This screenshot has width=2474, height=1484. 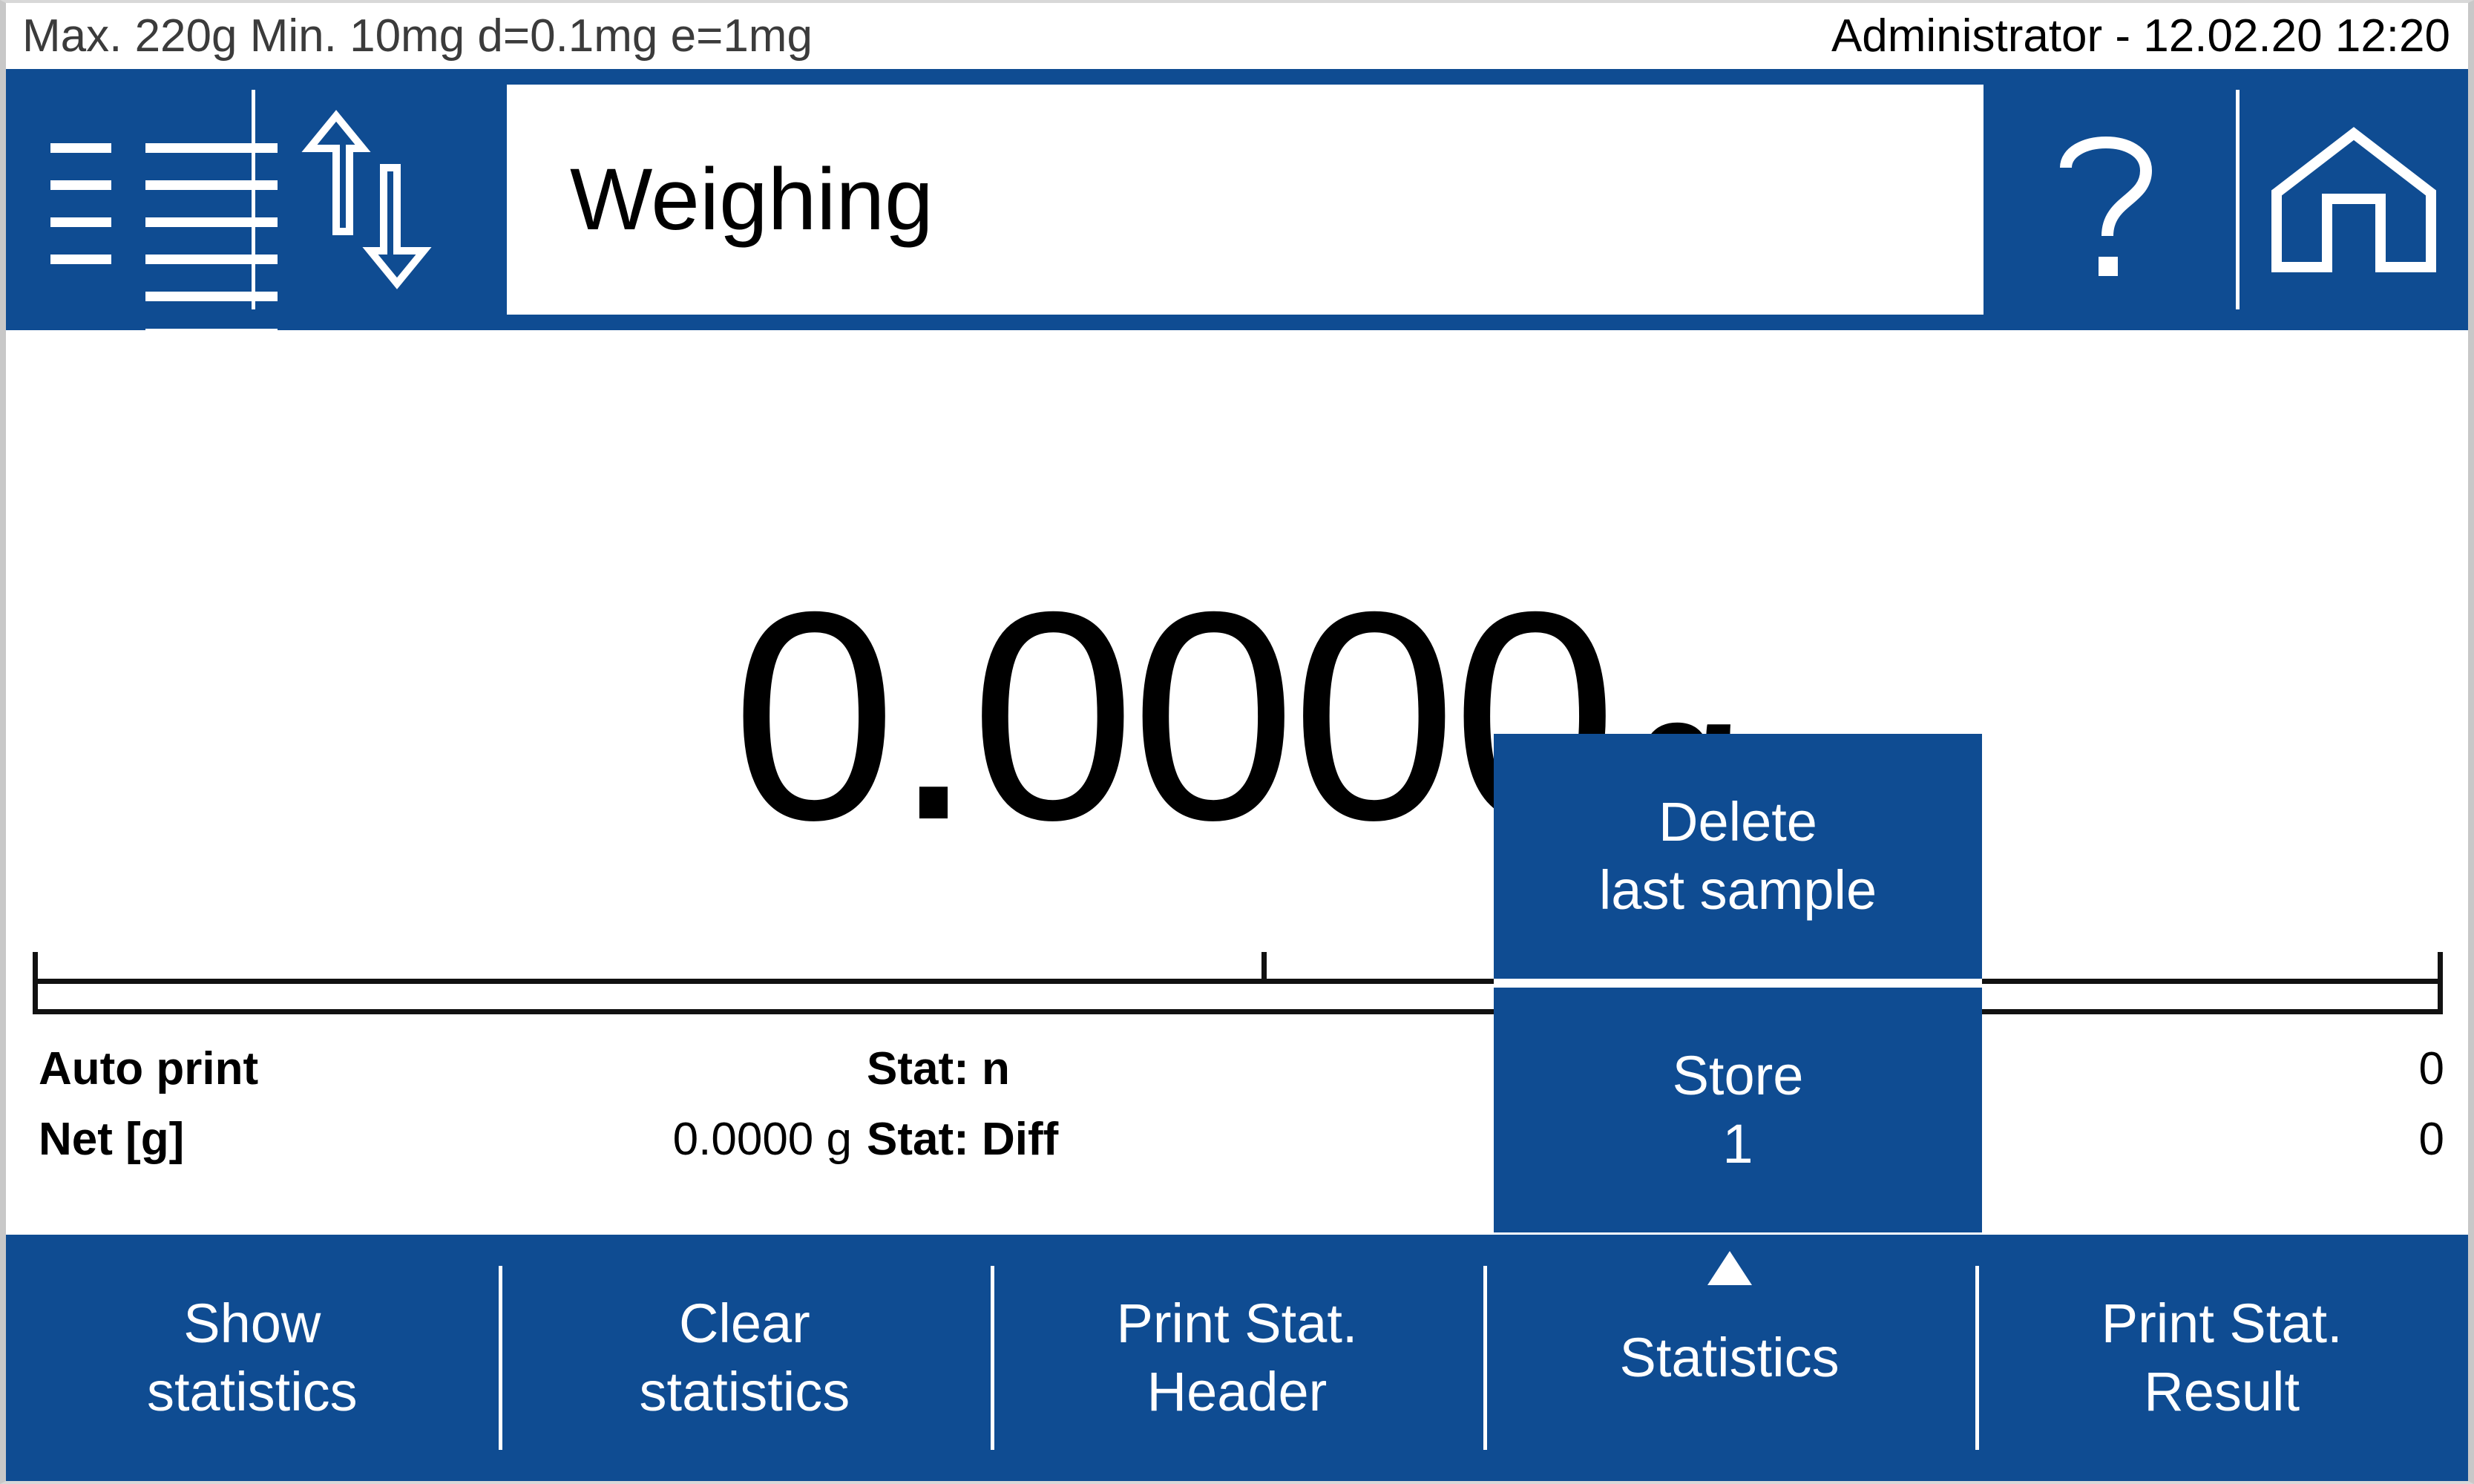 What do you see at coordinates (112, 1139) in the screenshot?
I see `info-row-label: Net [g]` at bounding box center [112, 1139].